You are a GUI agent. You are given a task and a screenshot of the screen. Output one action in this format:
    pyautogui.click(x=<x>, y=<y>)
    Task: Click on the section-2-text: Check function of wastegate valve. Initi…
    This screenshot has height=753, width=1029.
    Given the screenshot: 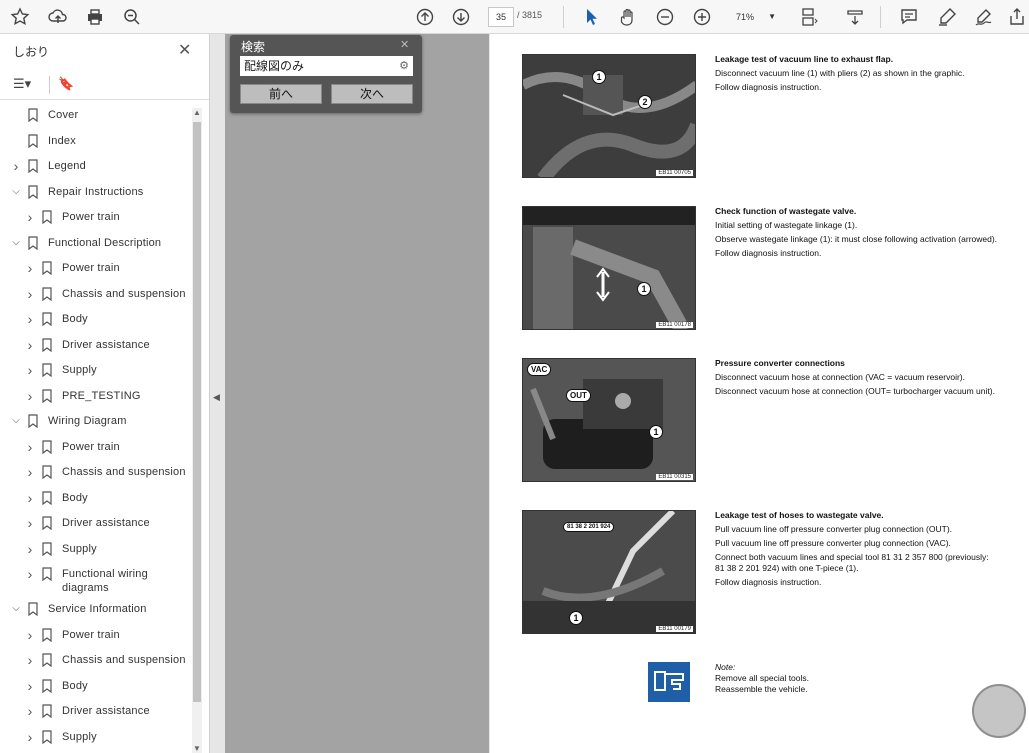 What is the action you would take?
    pyautogui.click(x=857, y=234)
    